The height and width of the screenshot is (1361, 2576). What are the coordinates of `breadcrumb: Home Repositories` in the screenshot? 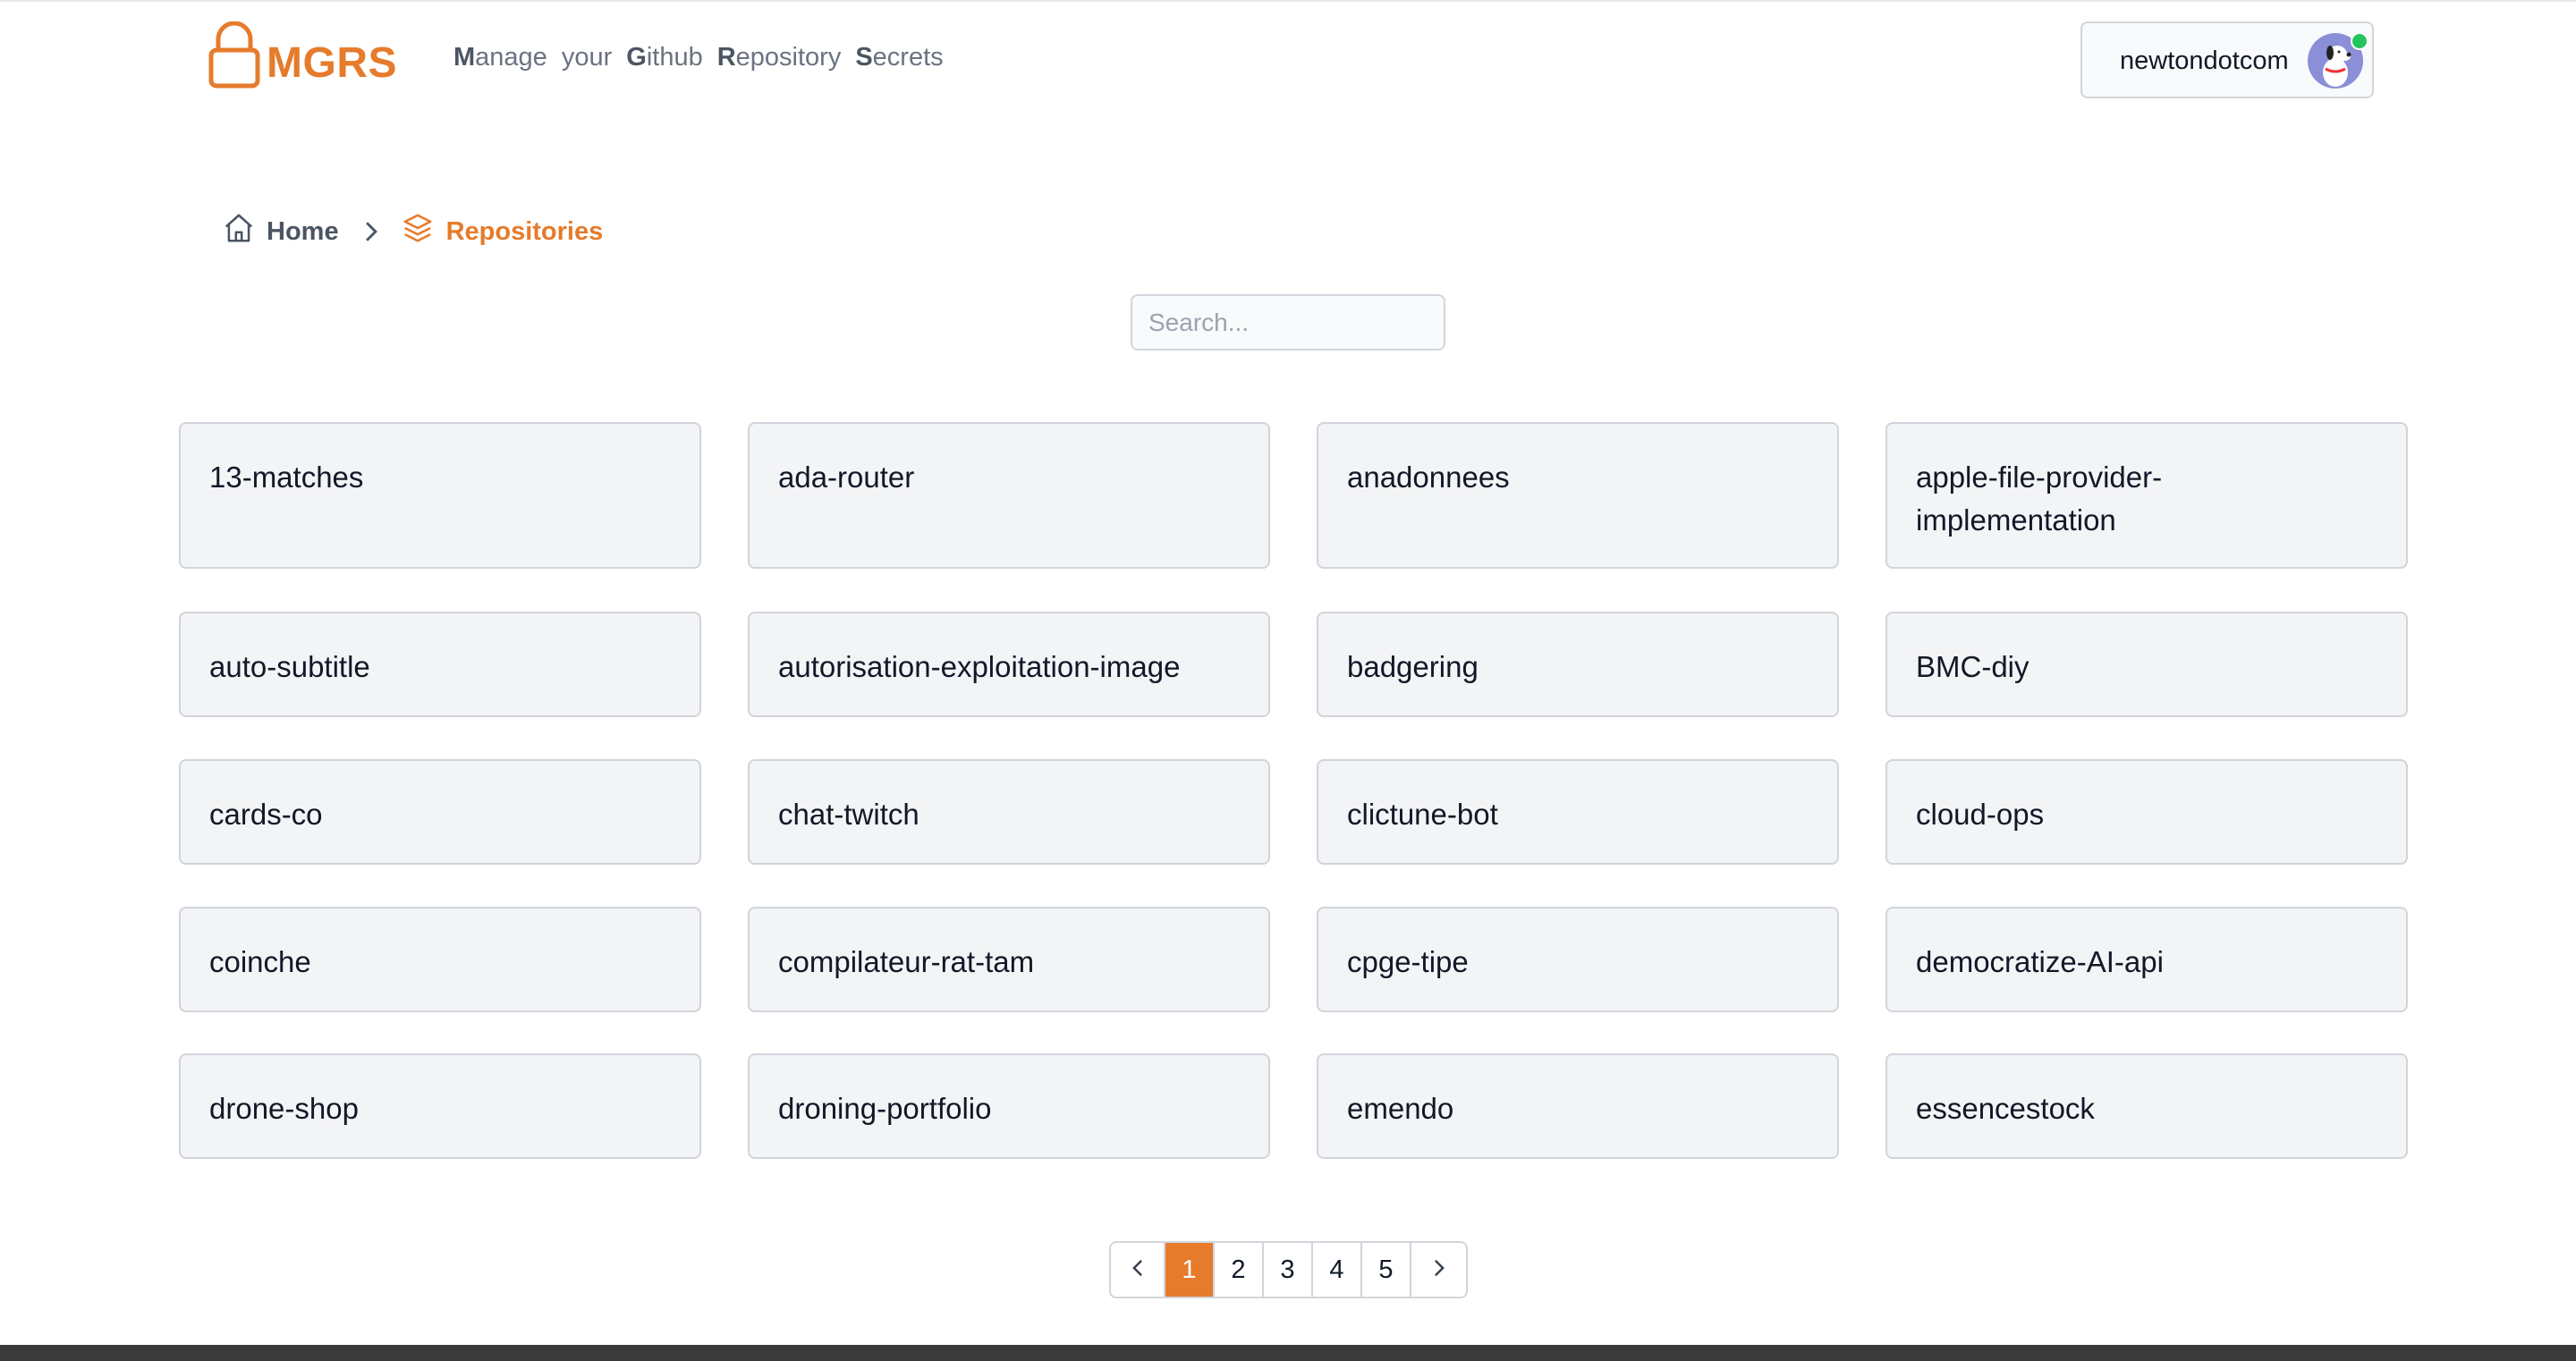 It's located at (412, 231).